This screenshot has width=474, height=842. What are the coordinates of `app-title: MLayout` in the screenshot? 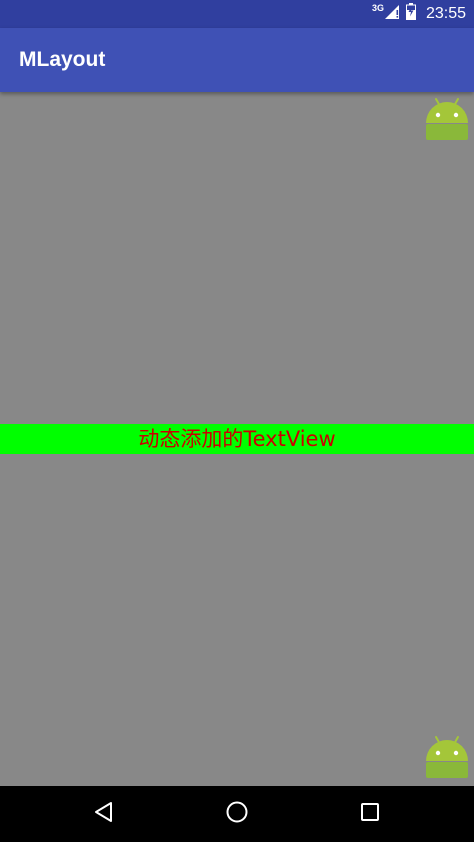 It's located at (62, 59).